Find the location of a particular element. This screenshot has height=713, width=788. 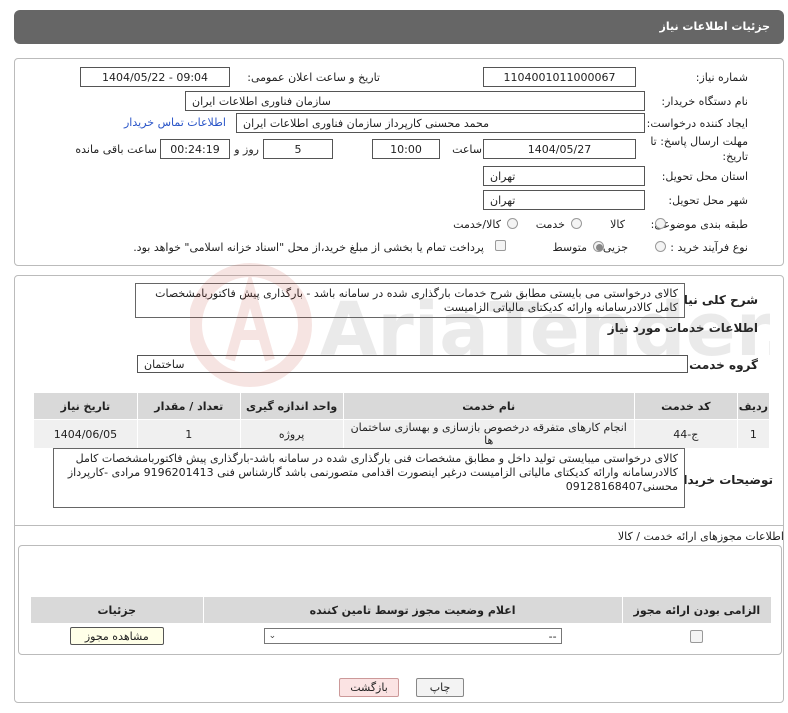

buyer-contact-link: اطلاعات تماس خریدار is located at coordinates (175, 122).